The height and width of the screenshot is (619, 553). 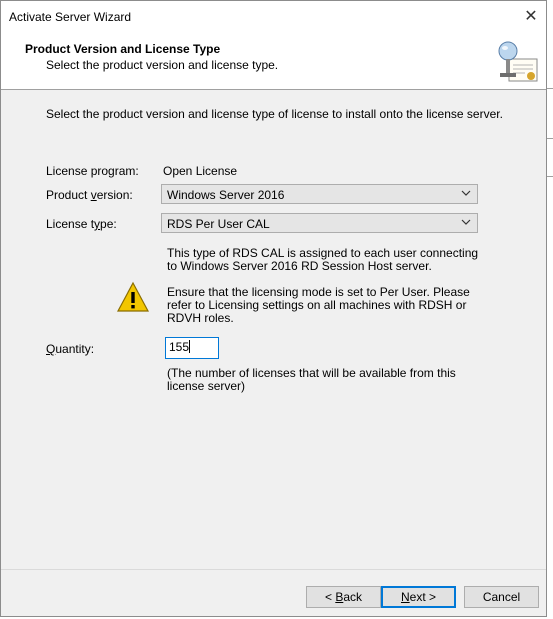 What do you see at coordinates (550, 309) in the screenshot?
I see `background-window-edge` at bounding box center [550, 309].